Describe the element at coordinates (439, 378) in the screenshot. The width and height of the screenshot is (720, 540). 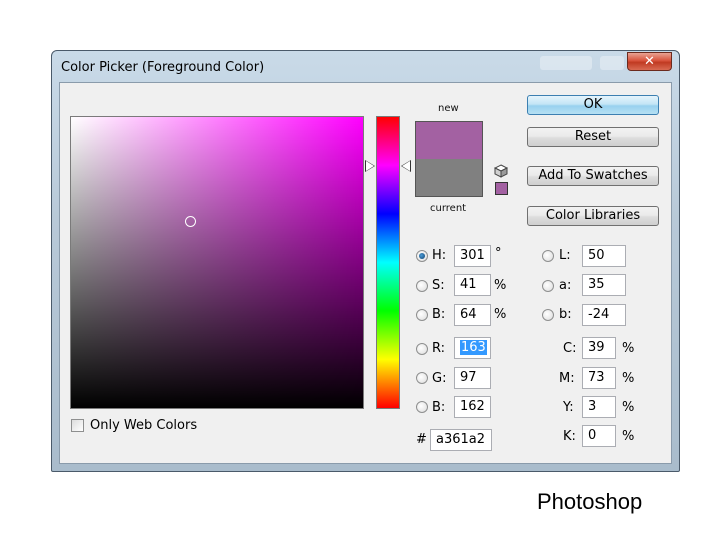
I see `g-label: G:` at that location.